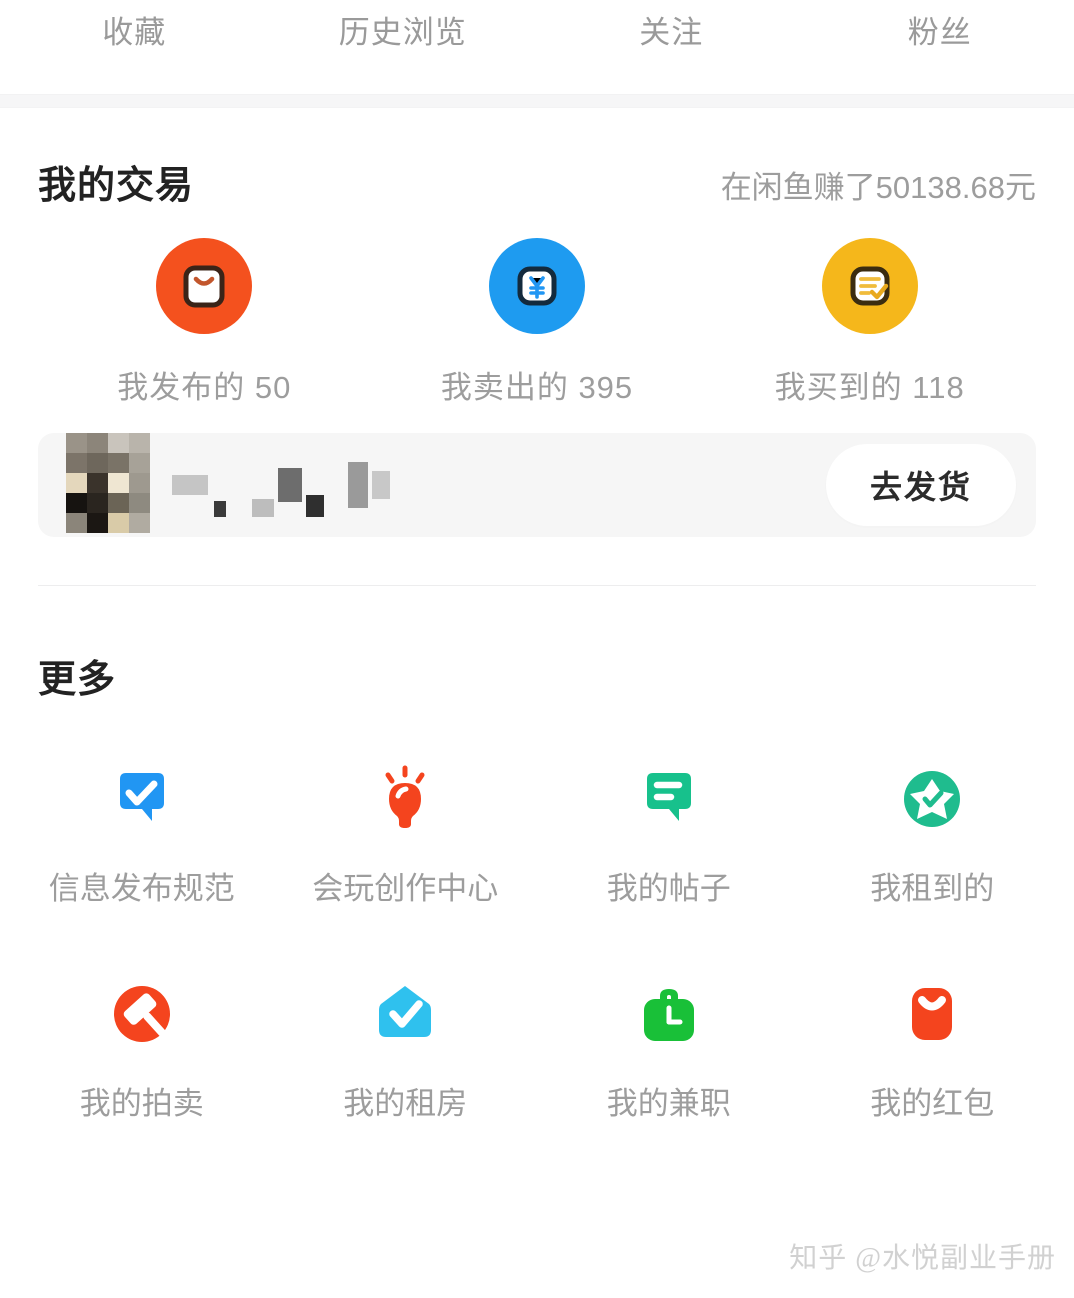 The height and width of the screenshot is (1298, 1074). I want to click on more-item-my-auctions: 我的拍卖, so click(142, 1048).